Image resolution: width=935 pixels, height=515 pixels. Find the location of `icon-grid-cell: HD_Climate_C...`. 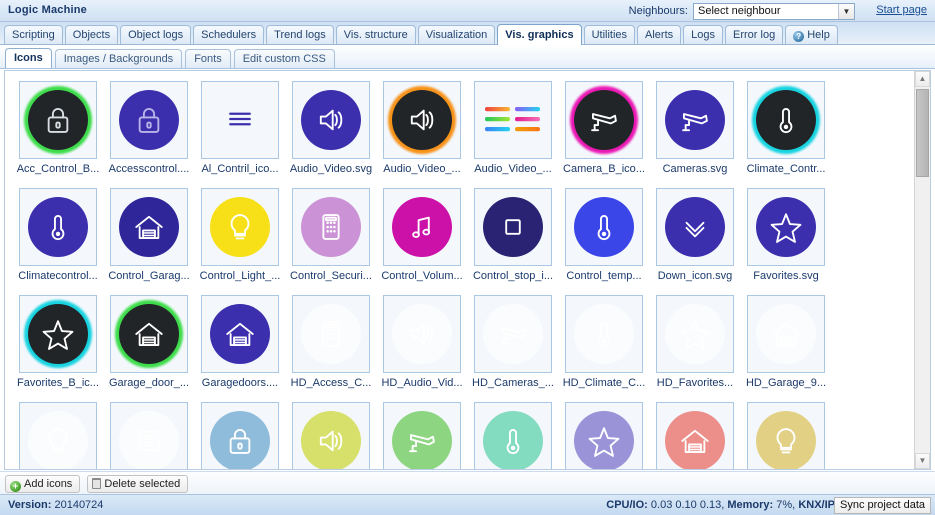

icon-grid-cell: HD_Climate_C... is located at coordinates (604, 343).